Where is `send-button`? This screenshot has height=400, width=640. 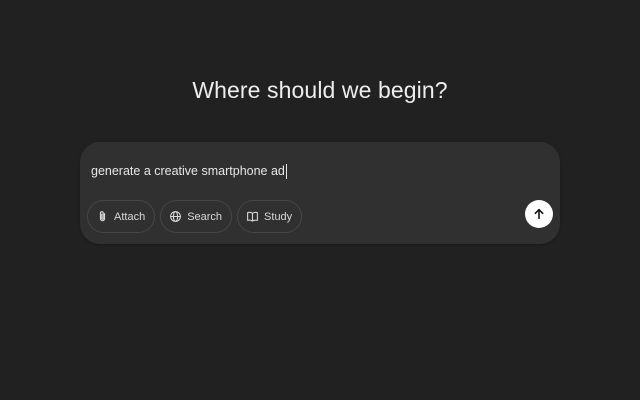
send-button is located at coordinates (539, 214).